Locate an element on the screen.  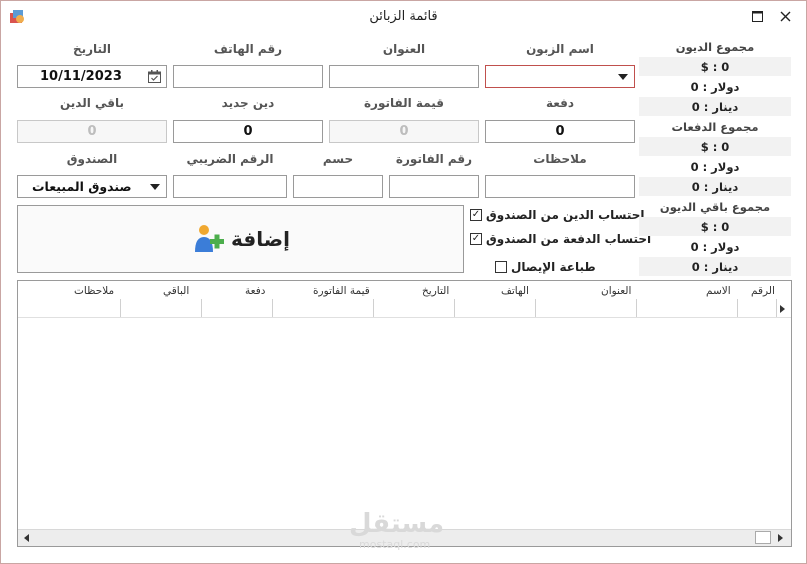
discount-label: حسم is located at coordinates (338, 159).